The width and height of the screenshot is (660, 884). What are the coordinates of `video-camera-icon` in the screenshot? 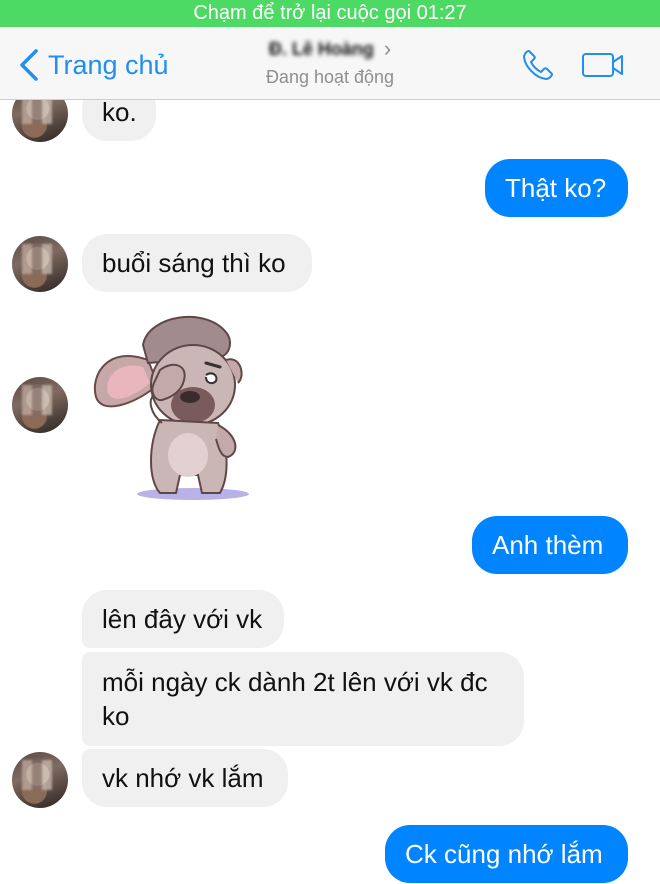 It's located at (603, 65).